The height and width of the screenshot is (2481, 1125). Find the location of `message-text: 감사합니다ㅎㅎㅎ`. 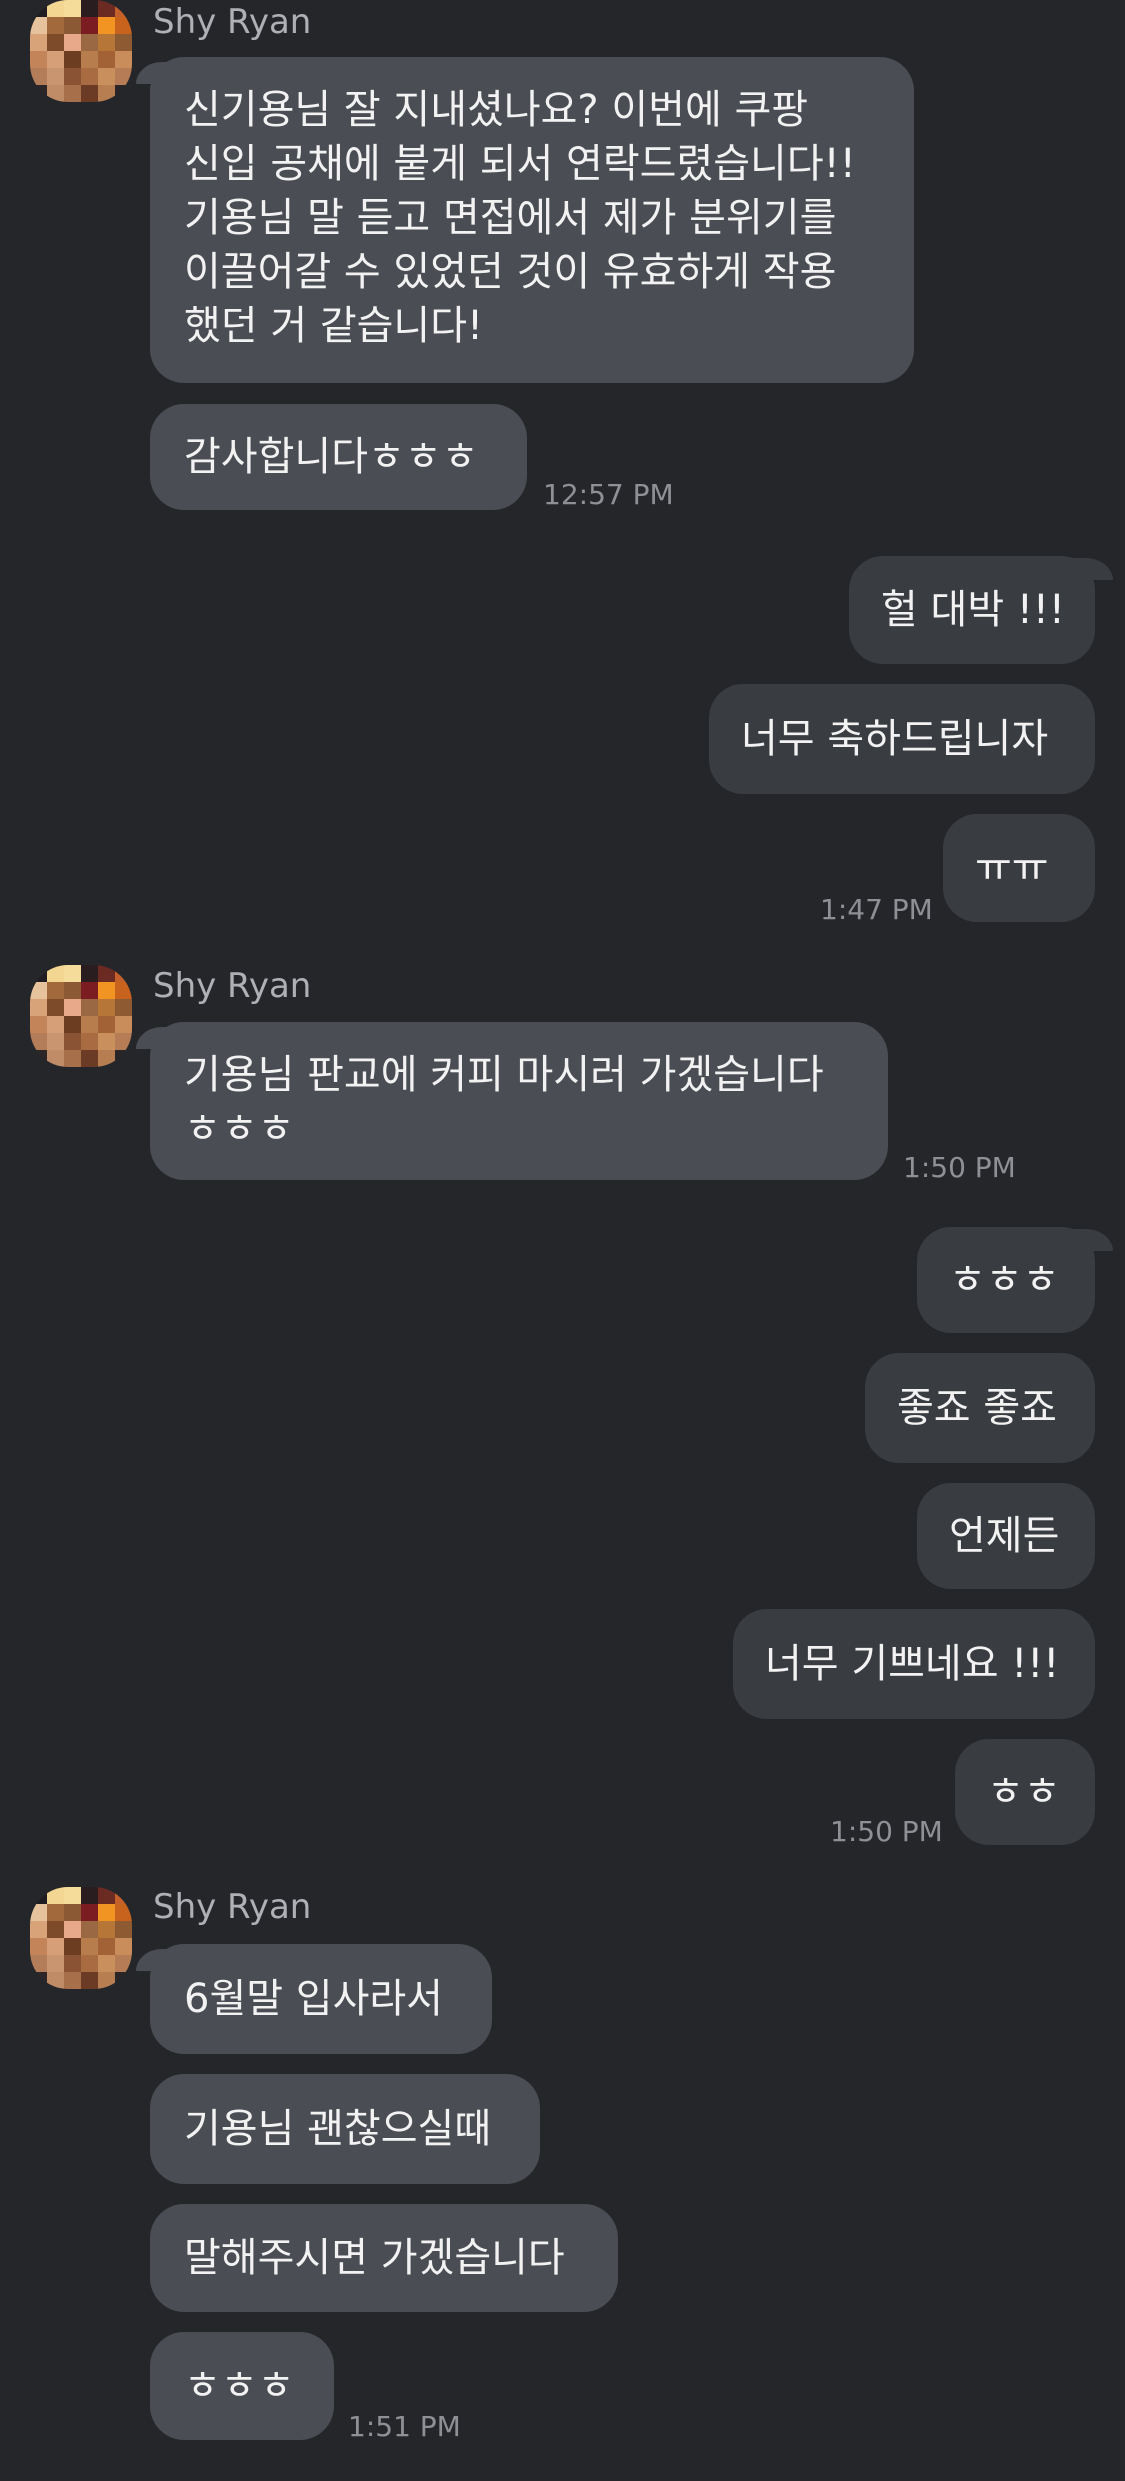

message-text: 감사합니다ㅎㅎㅎ is located at coordinates (331, 457).